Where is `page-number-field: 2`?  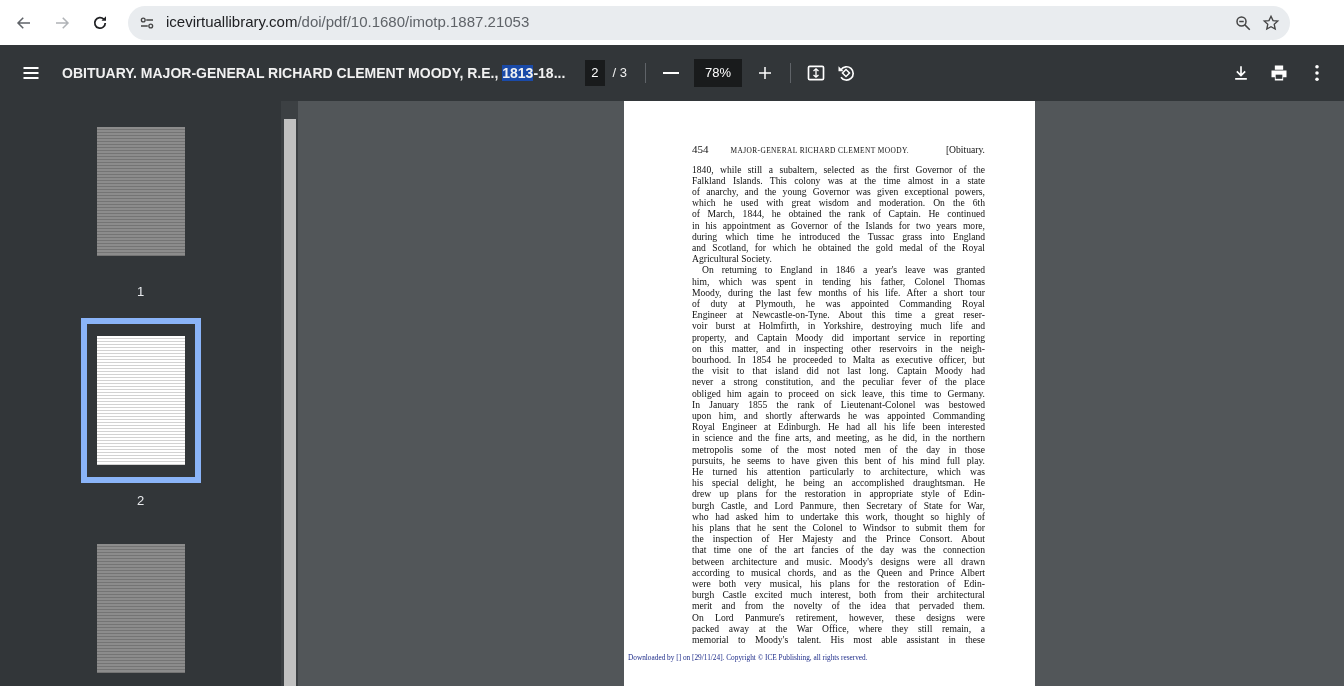
page-number-field: 2 is located at coordinates (595, 73).